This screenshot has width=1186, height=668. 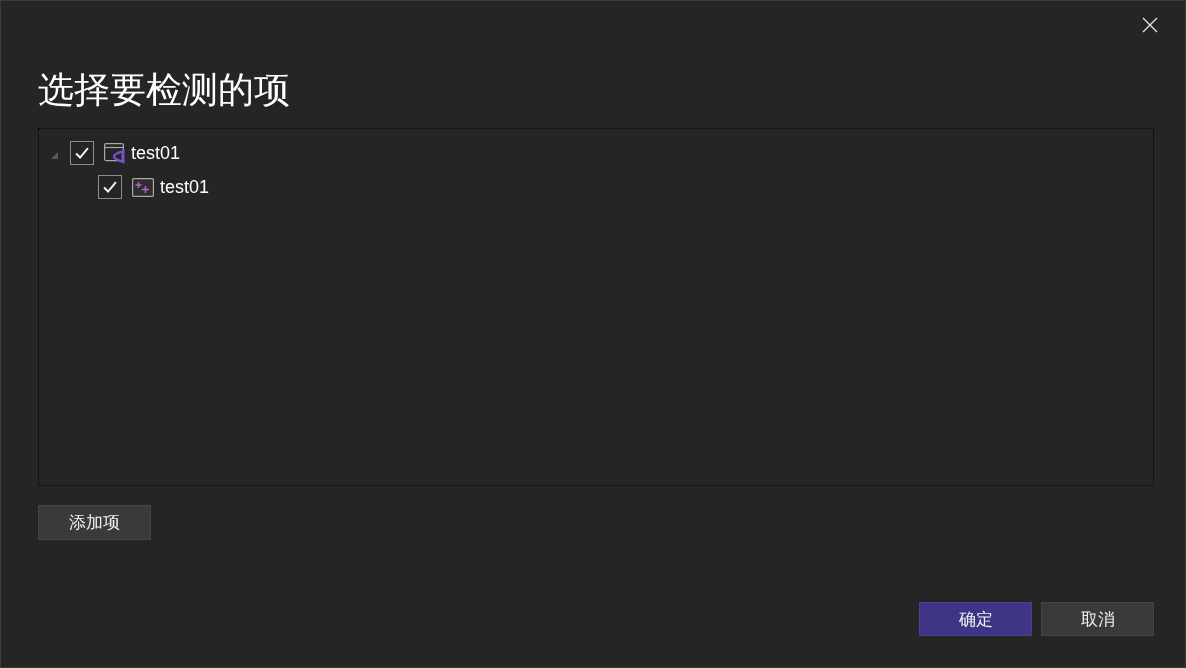 I want to click on close-button, so click(x=1150, y=25).